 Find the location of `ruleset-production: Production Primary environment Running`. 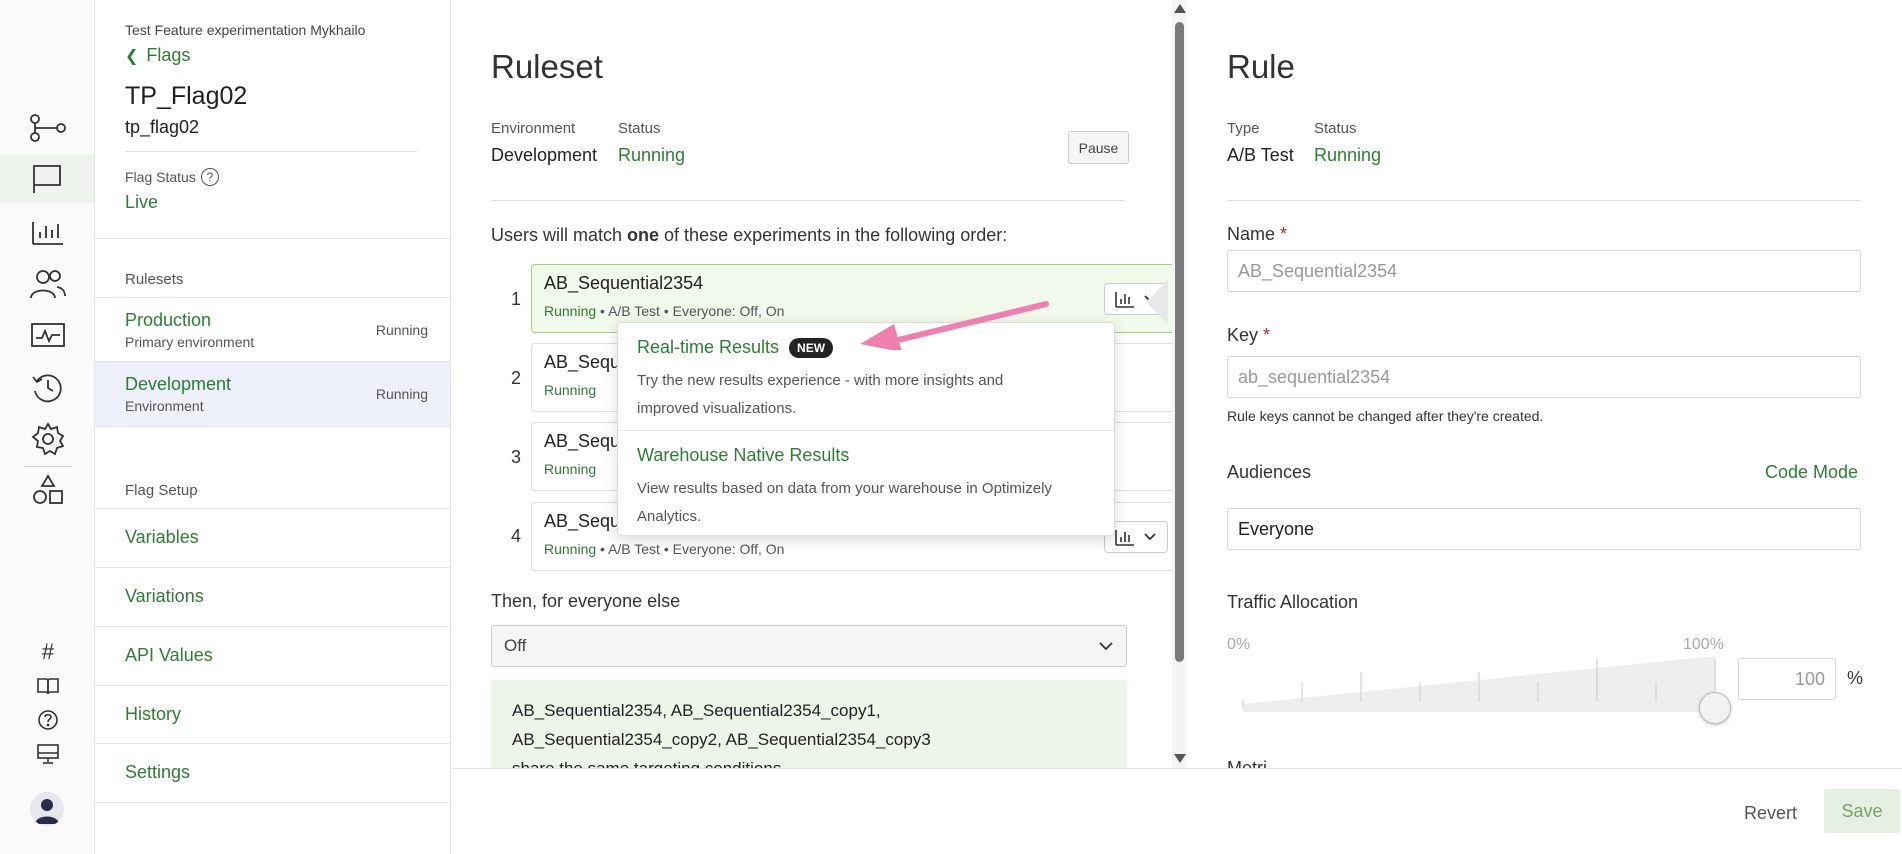

ruleset-production: Production Primary environment Running is located at coordinates (272, 329).